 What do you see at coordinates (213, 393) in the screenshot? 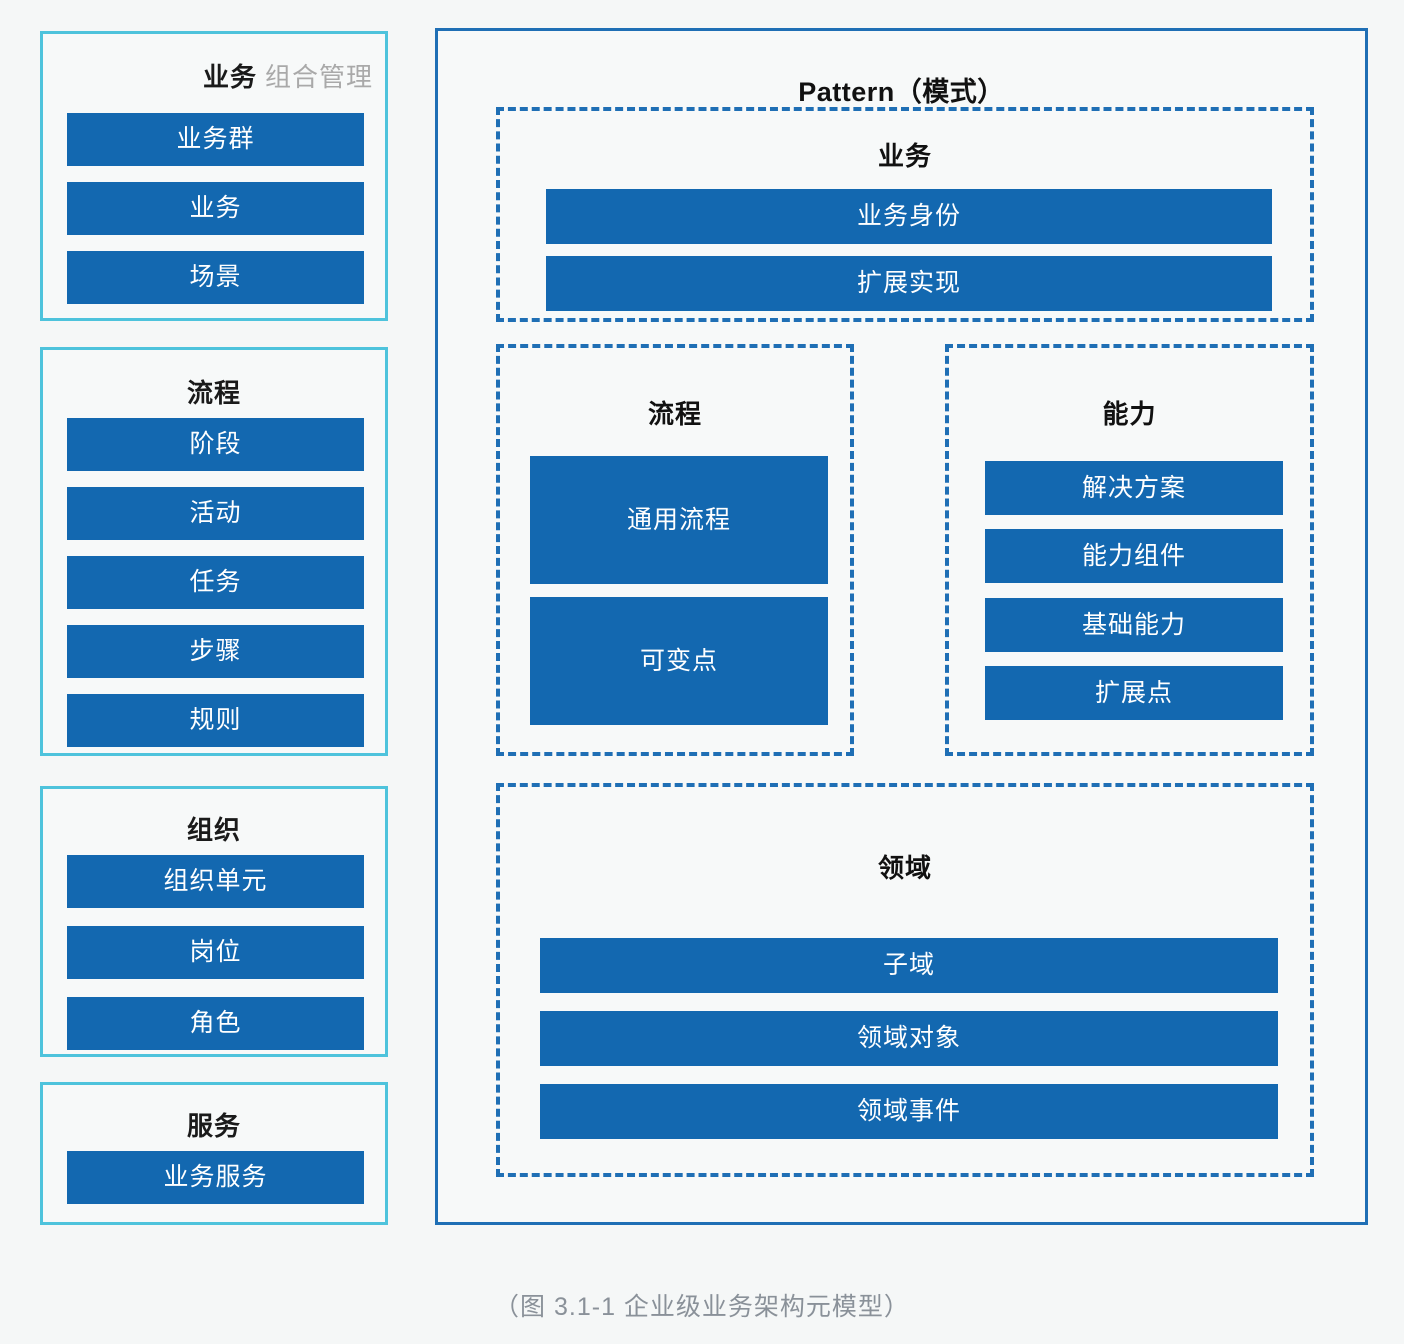
I see `panel-process-title: 流程` at bounding box center [213, 393].